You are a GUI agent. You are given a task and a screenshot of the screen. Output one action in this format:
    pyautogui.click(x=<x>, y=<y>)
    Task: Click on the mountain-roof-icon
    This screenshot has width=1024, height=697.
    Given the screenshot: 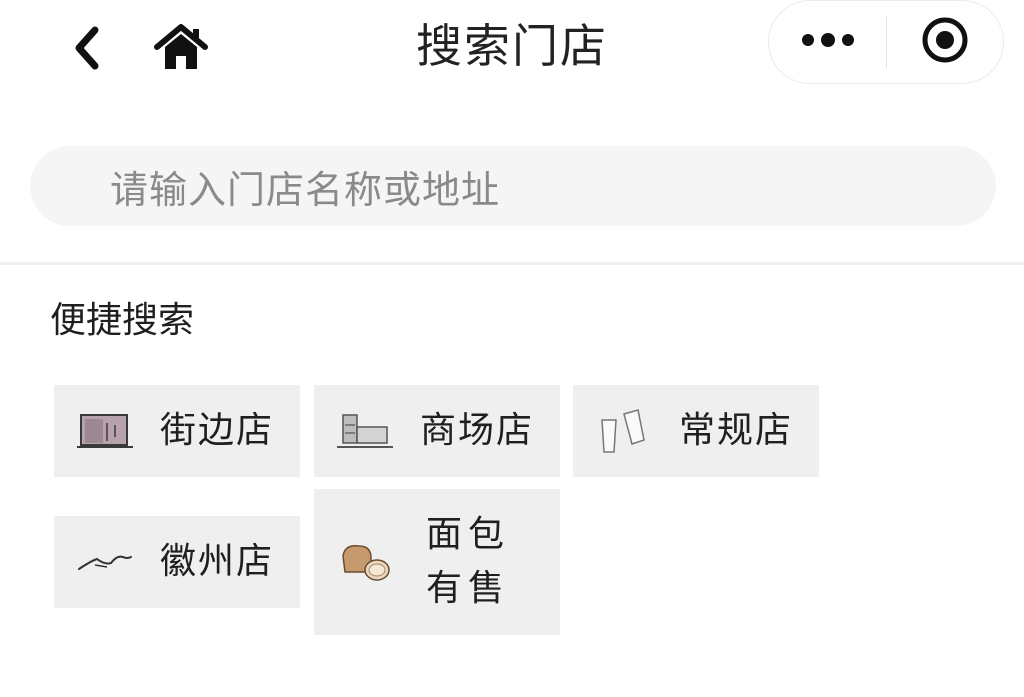 What is the action you would take?
    pyautogui.click(x=105, y=562)
    